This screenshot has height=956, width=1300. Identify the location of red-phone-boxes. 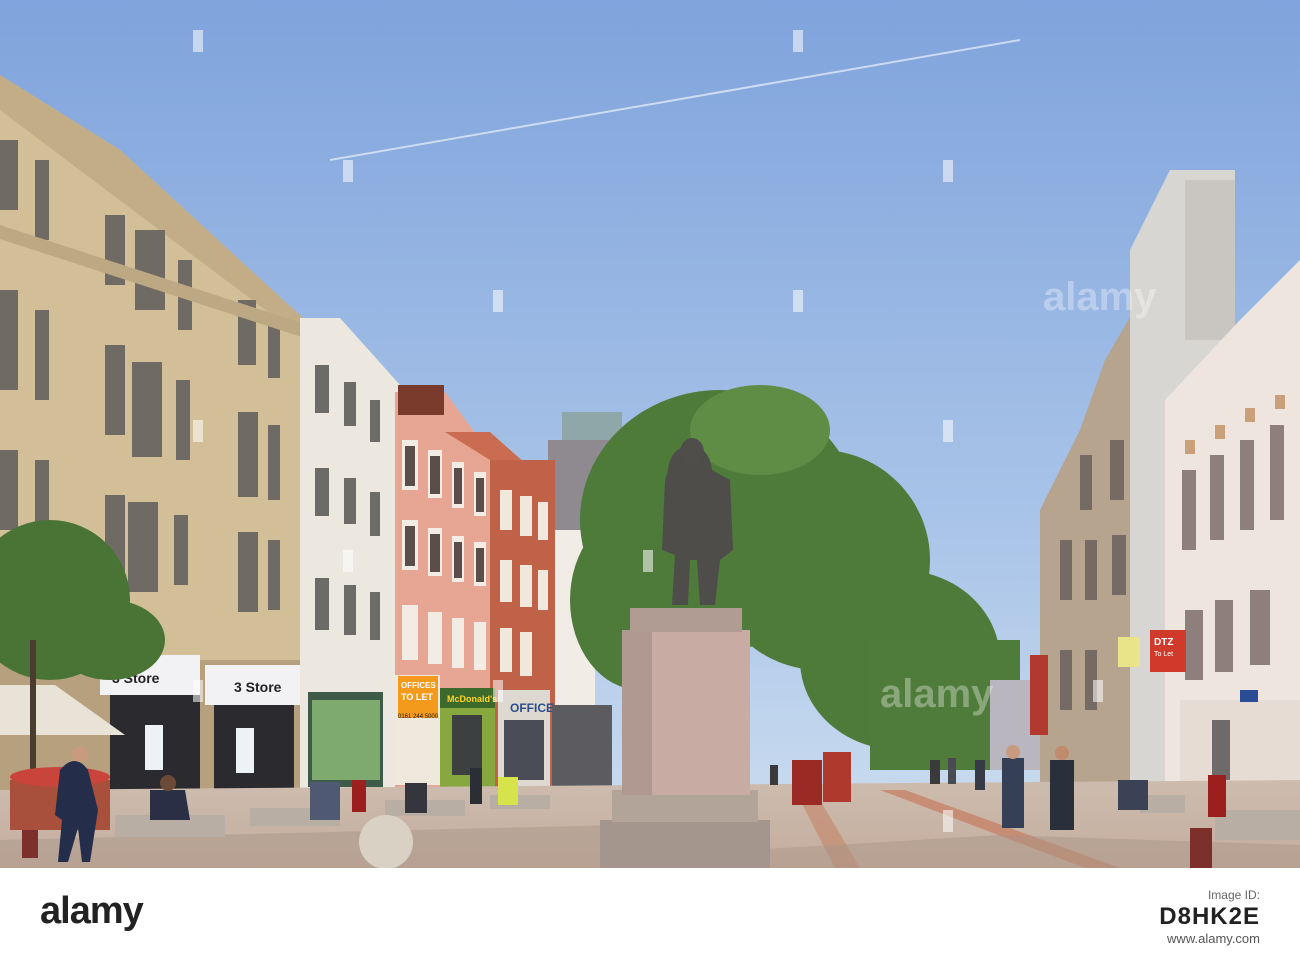
(807, 782).